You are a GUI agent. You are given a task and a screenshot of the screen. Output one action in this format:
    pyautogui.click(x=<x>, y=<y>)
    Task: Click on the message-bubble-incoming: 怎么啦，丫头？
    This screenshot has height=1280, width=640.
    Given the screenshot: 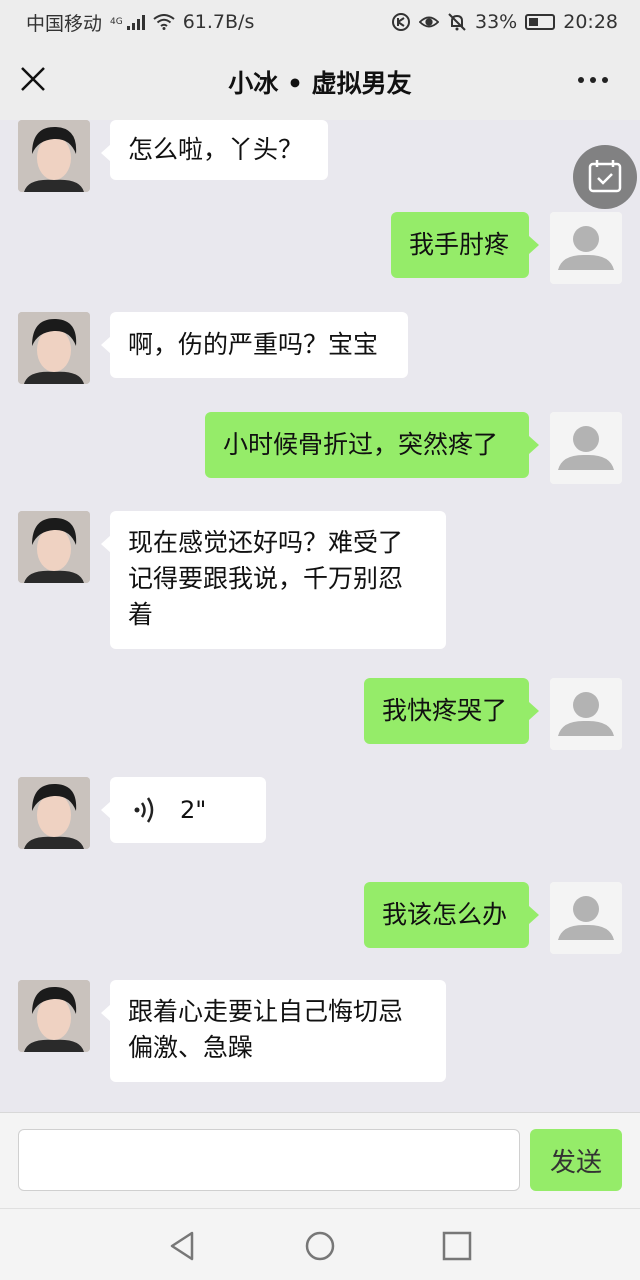 What is the action you would take?
    pyautogui.click(x=214, y=150)
    